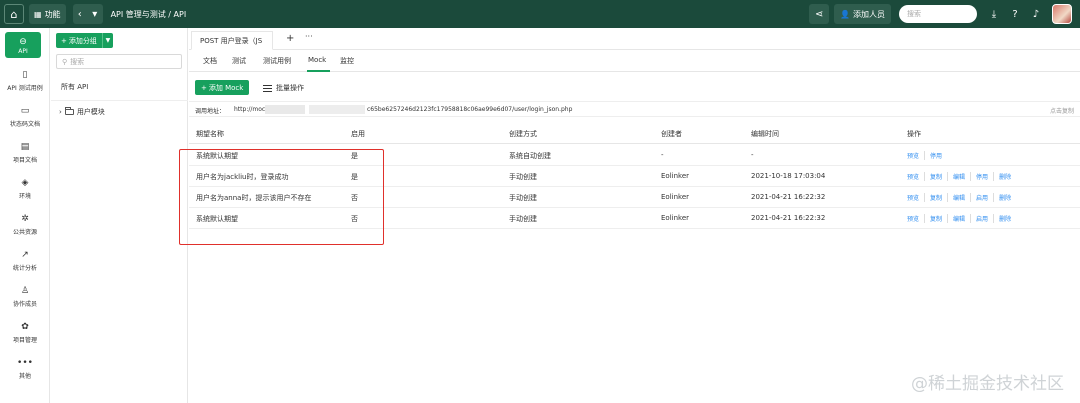 This screenshot has width=1080, height=403. I want to click on apps-menu-button: ▦ 功能, so click(47, 14).